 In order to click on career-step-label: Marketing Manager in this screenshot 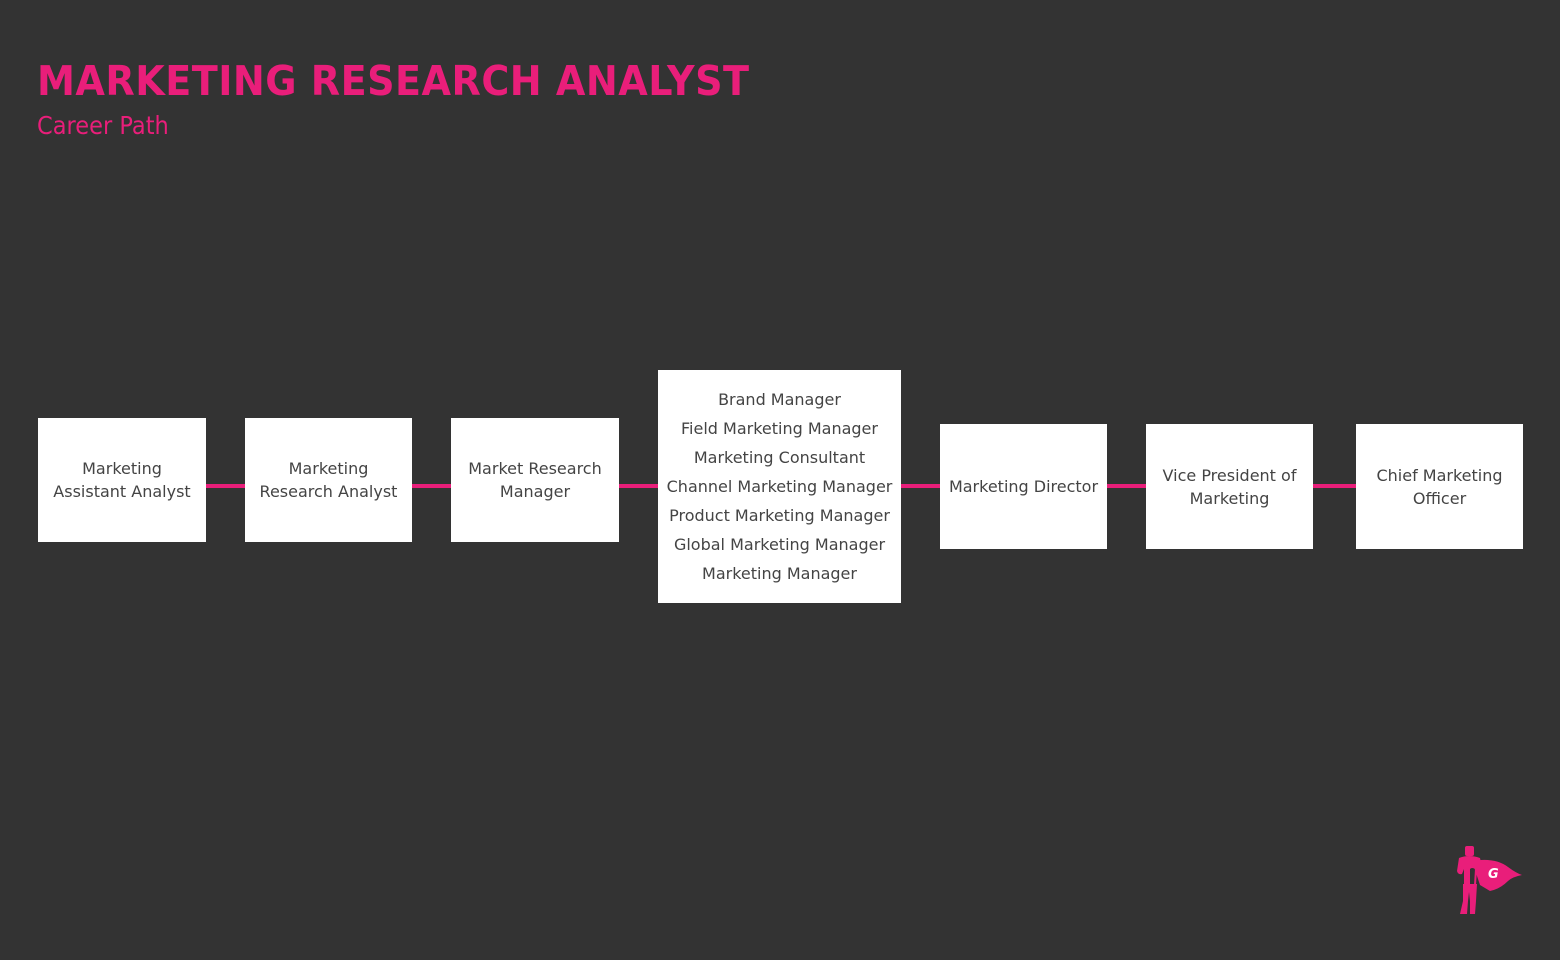, I will do `click(779, 573)`.